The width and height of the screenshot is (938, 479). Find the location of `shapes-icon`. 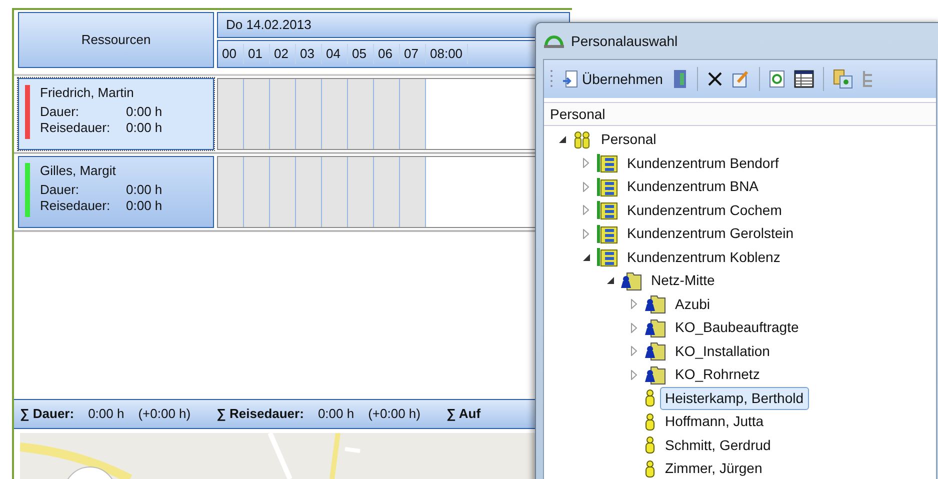

shapes-icon is located at coordinates (842, 79).